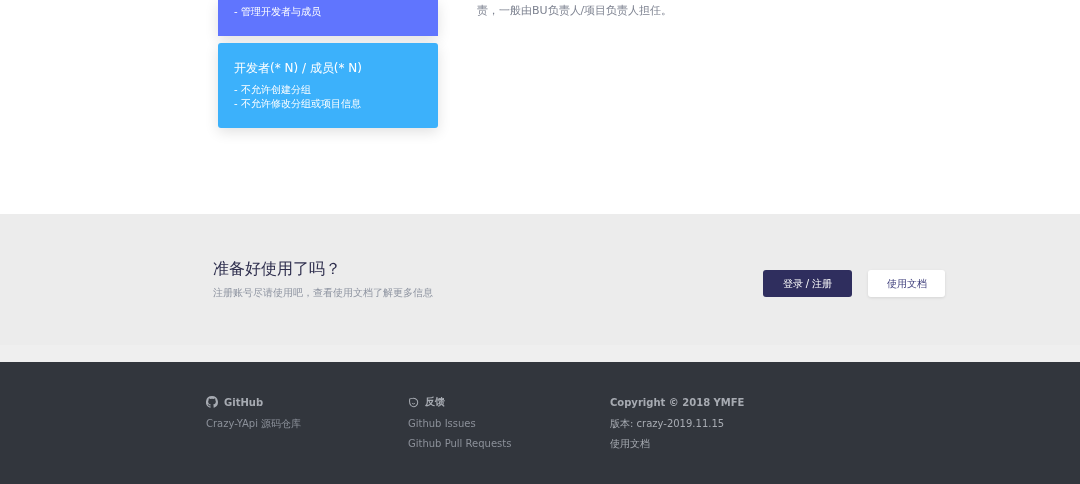 The width and height of the screenshot is (1080, 484). What do you see at coordinates (307, 424) in the screenshot?
I see `footer-link: Crazy-YApi 源码仓库` at bounding box center [307, 424].